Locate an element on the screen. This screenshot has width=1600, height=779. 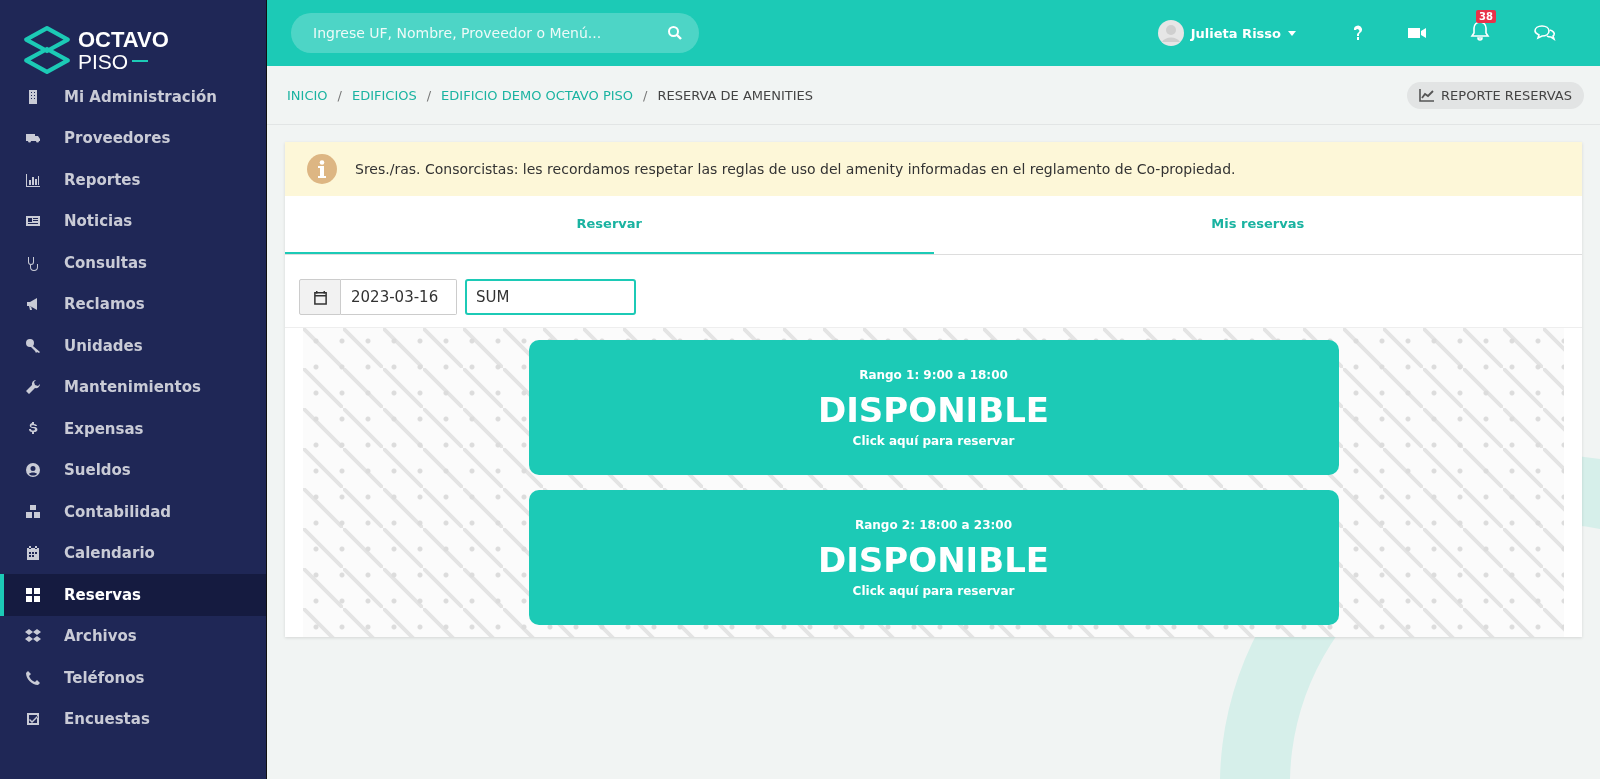
sidebar-item: Proveedores is located at coordinates (133, 138).